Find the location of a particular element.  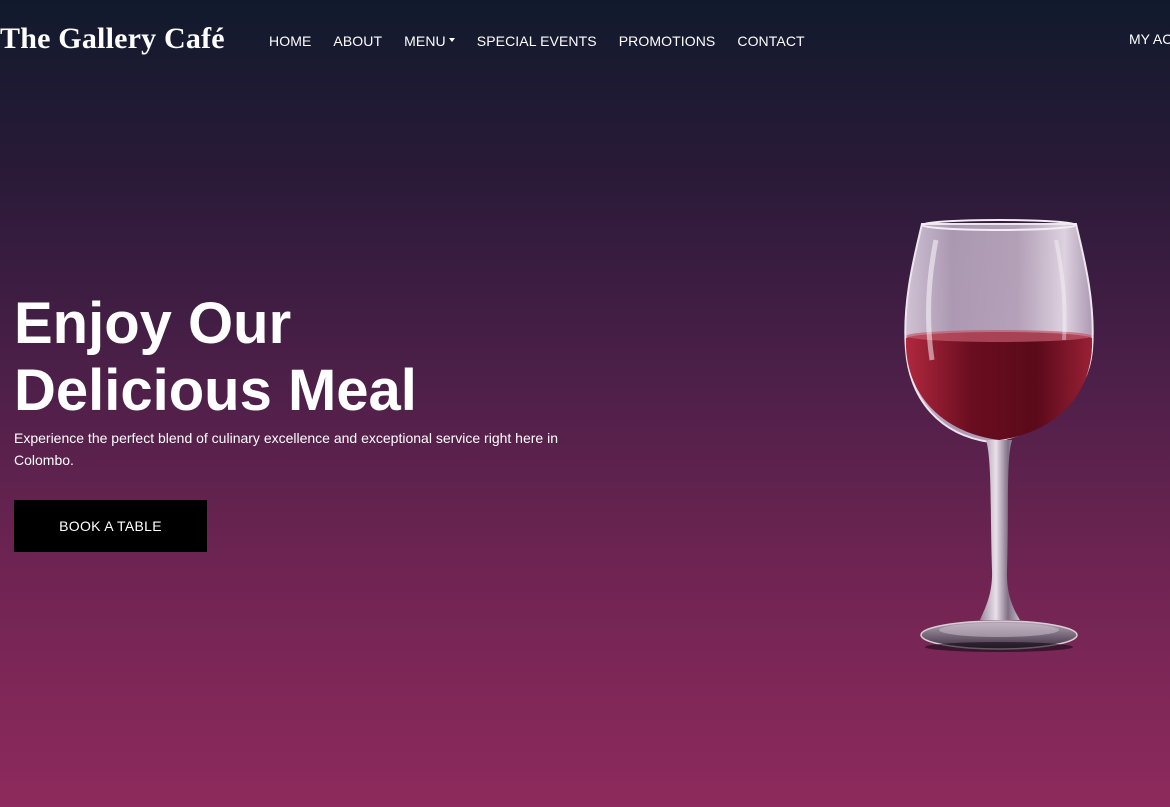

nav-menu-label: MENU is located at coordinates (425, 41).